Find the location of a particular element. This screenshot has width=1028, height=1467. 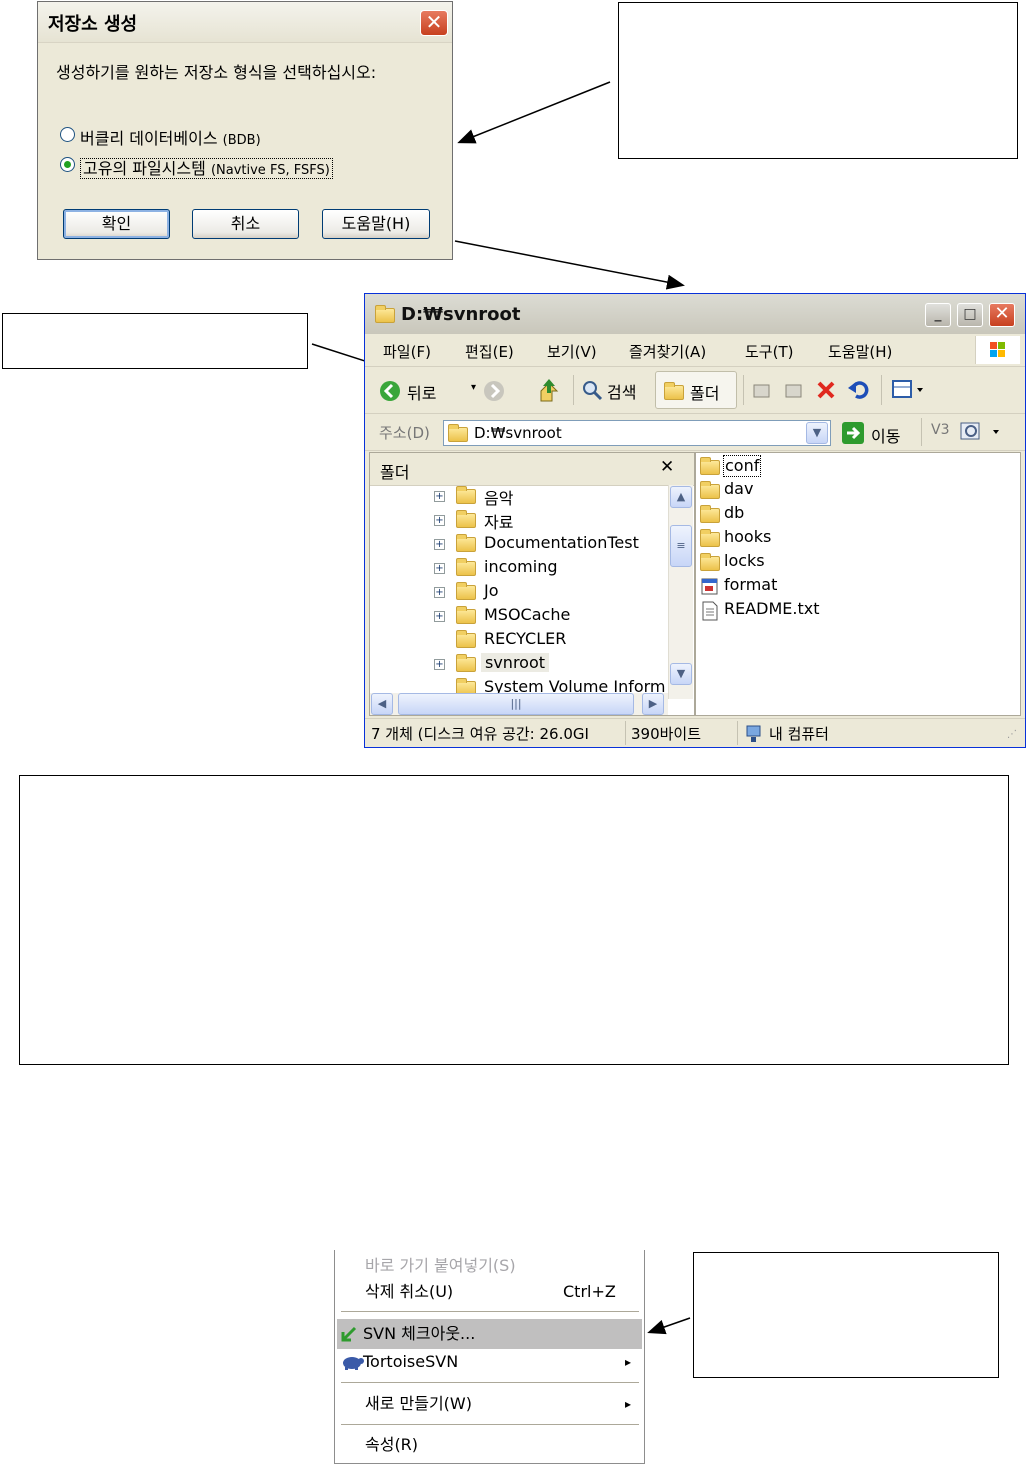

address-value: D:₩svnroot is located at coordinates (518, 433).